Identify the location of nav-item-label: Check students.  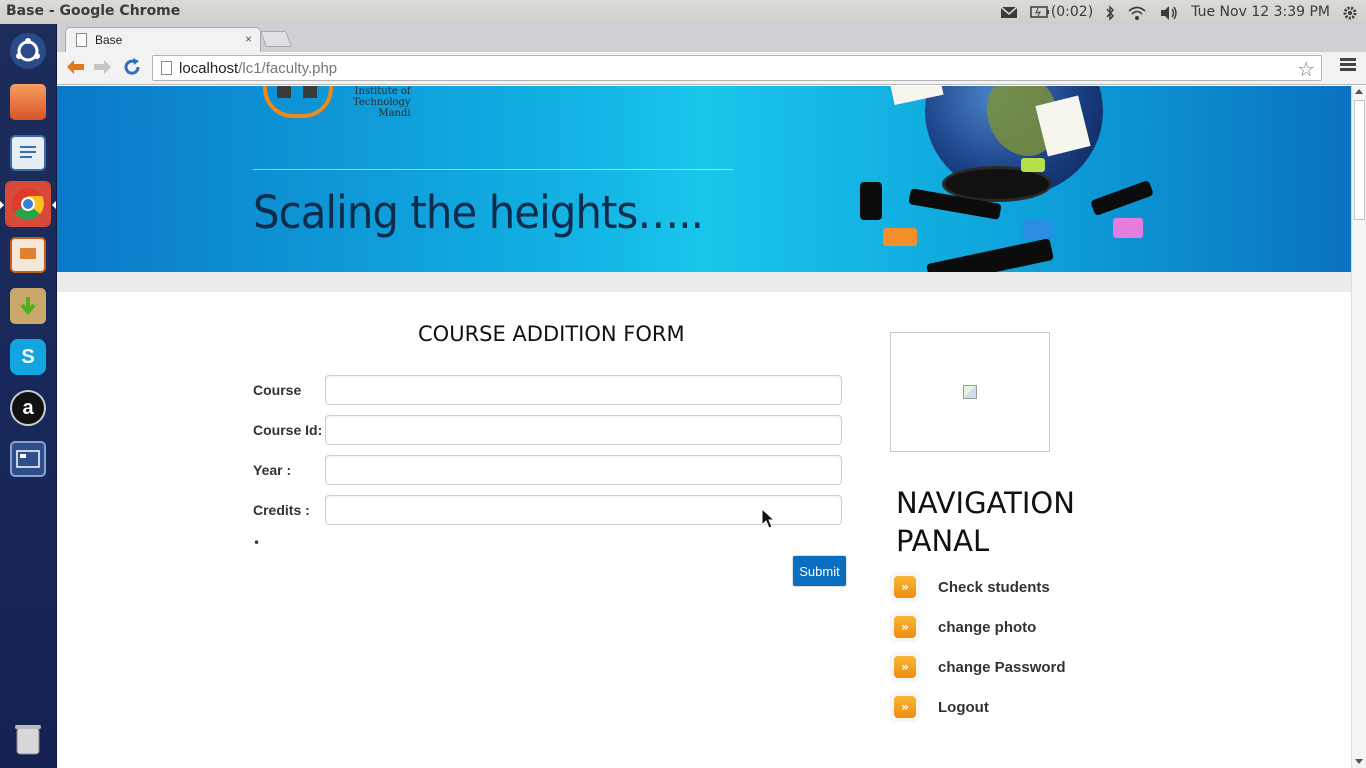
(994, 587).